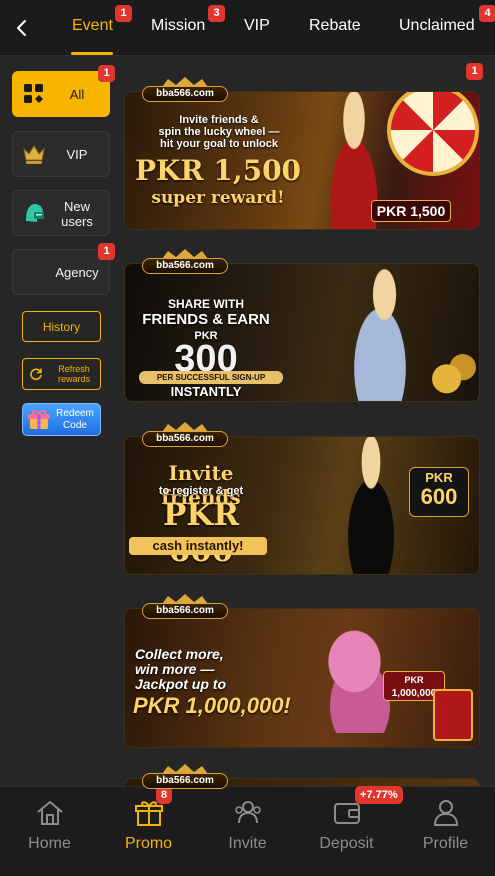  Describe the element at coordinates (63, 91) in the screenshot. I see `sidebar-item-all: All 1` at that location.